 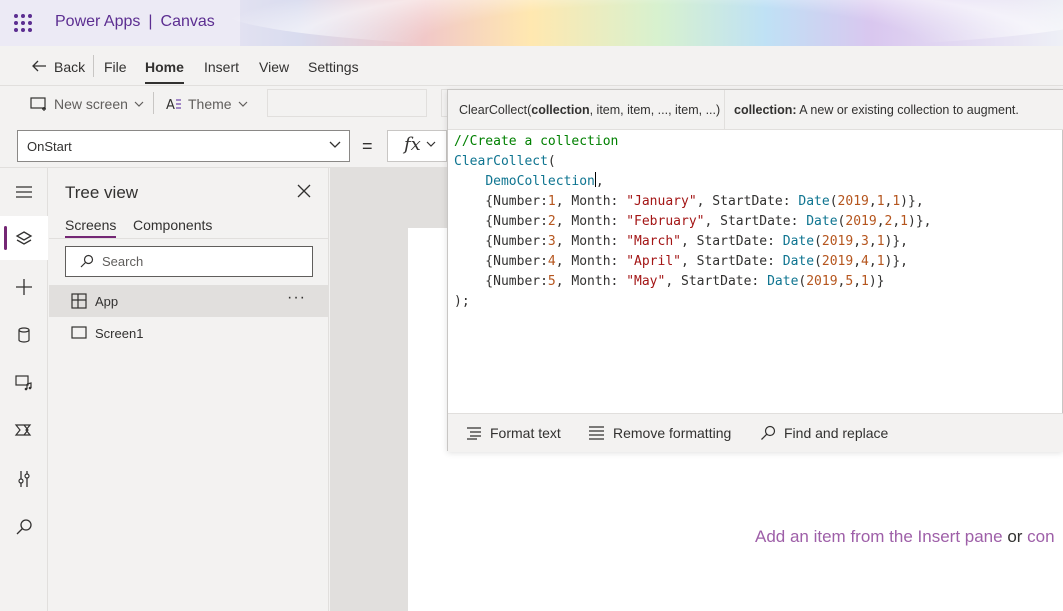 What do you see at coordinates (836, 433) in the screenshot?
I see `find-and-replace-label: Find and replace` at bounding box center [836, 433].